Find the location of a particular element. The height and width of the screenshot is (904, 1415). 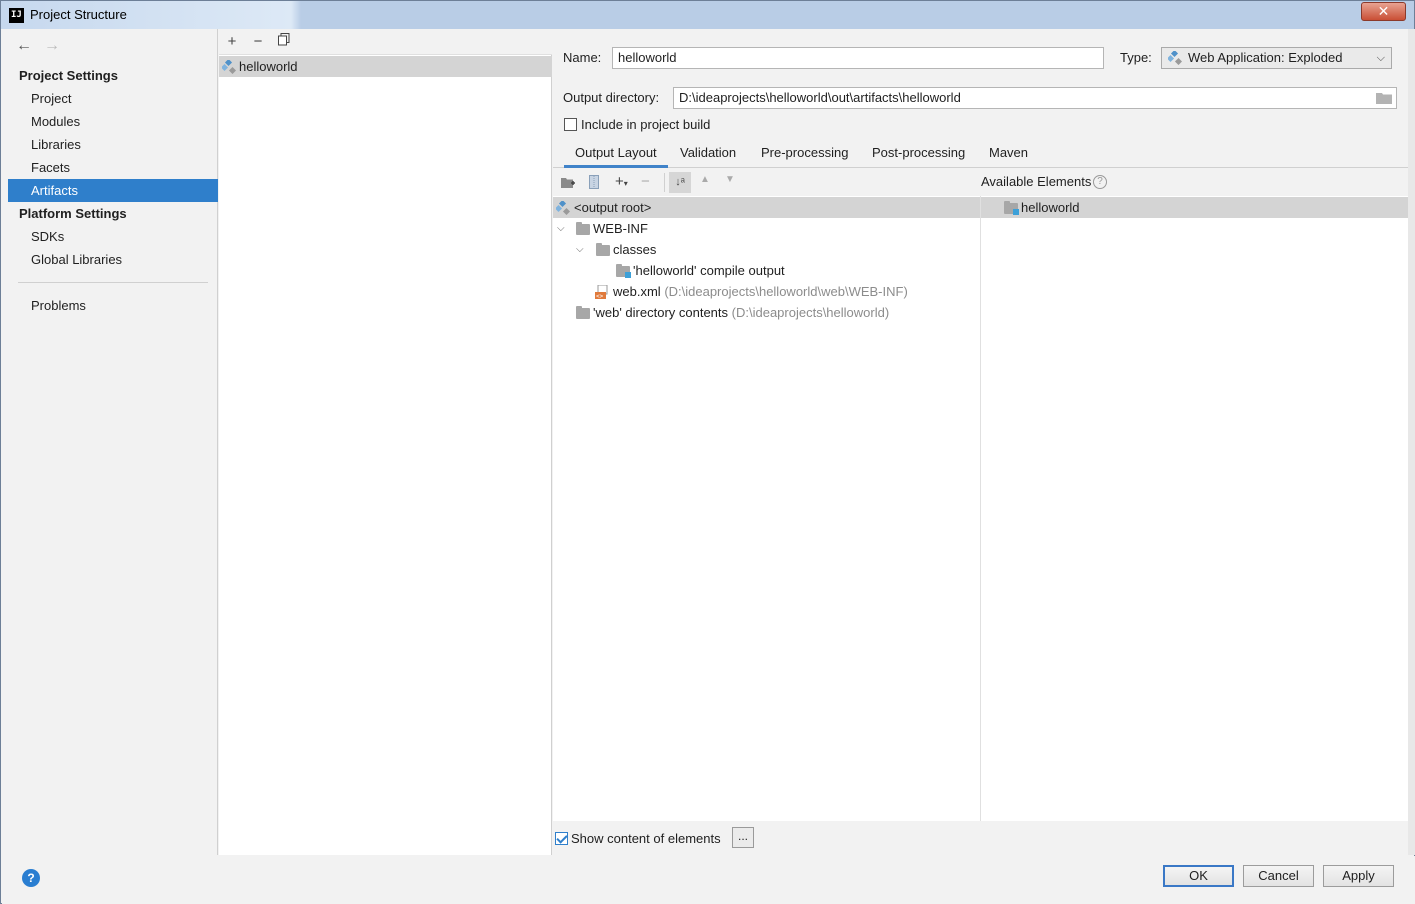

available-module-item: helloworld is located at coordinates (1194, 207).